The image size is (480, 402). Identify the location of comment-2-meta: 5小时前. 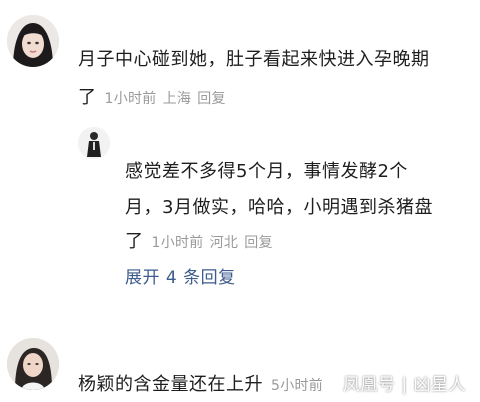
(300, 386).